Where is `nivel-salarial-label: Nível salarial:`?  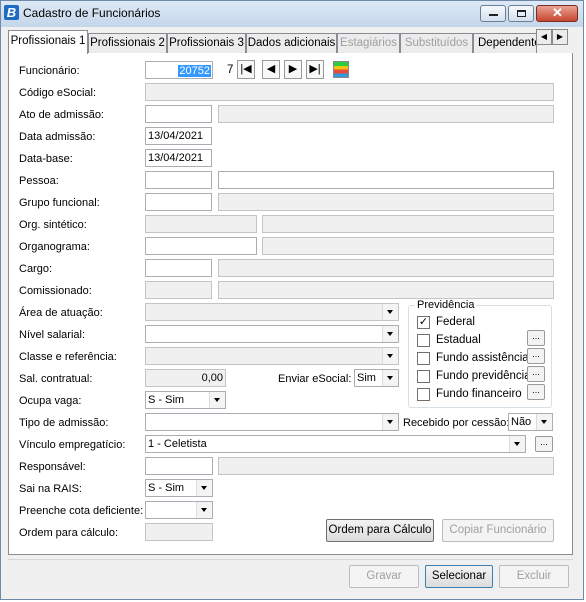 nivel-salarial-label: Nível salarial: is located at coordinates (52, 335).